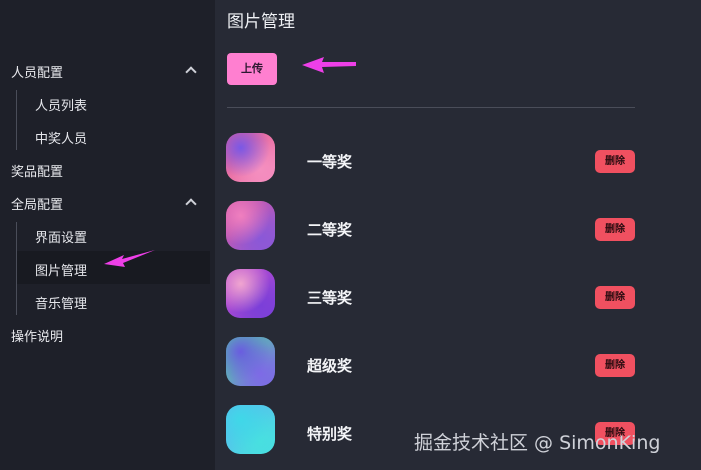 The image size is (701, 470). What do you see at coordinates (537, 443) in the screenshot?
I see `watermark: 掘金技术社区 @ SimonKing` at bounding box center [537, 443].